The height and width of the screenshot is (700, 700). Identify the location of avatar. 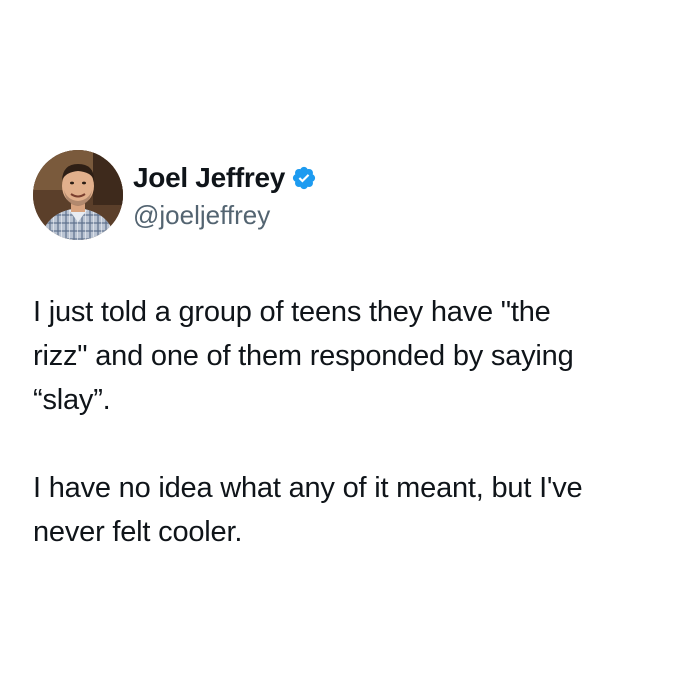
(78, 195).